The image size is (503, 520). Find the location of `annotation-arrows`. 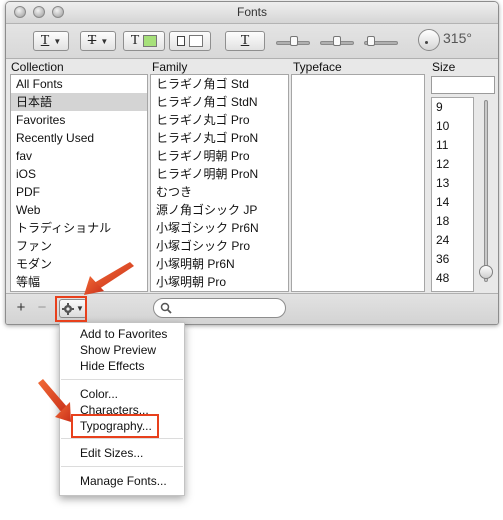

annotation-arrows is located at coordinates (86, 342).